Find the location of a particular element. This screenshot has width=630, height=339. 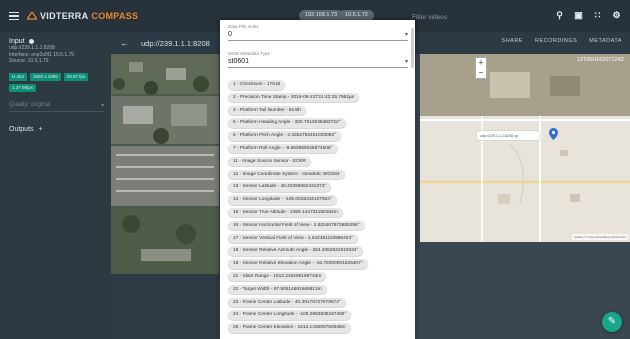

metadata-type-value: st0601 is located at coordinates (239, 61).